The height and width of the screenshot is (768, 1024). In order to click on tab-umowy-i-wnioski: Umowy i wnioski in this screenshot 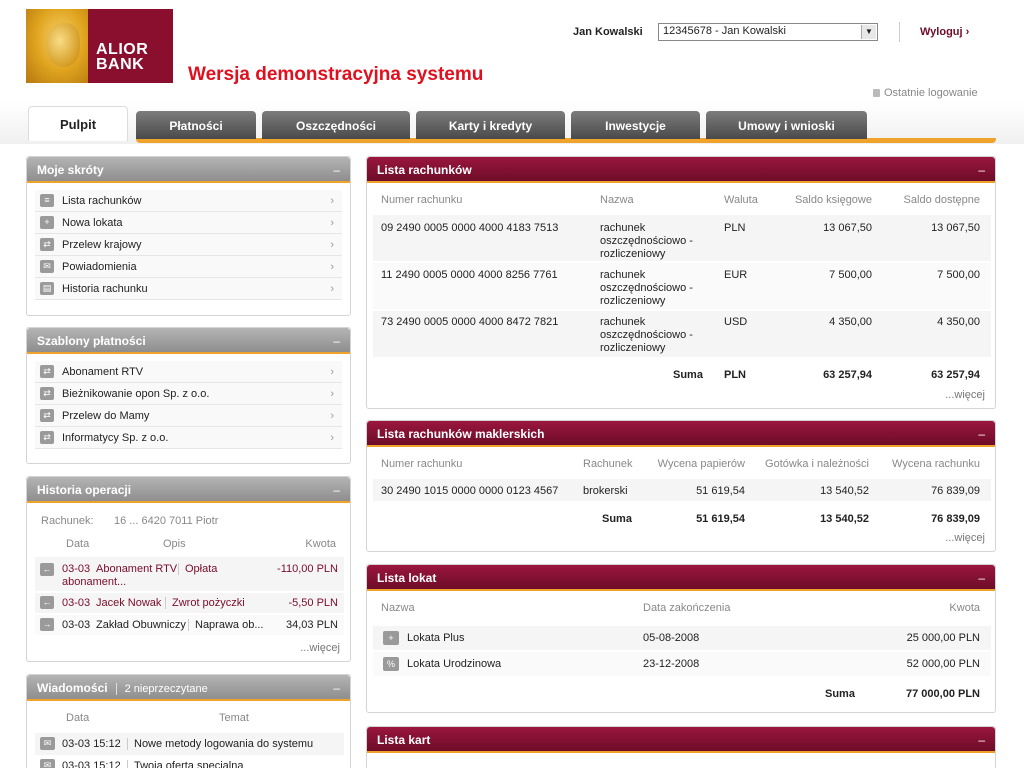, I will do `click(786, 125)`.